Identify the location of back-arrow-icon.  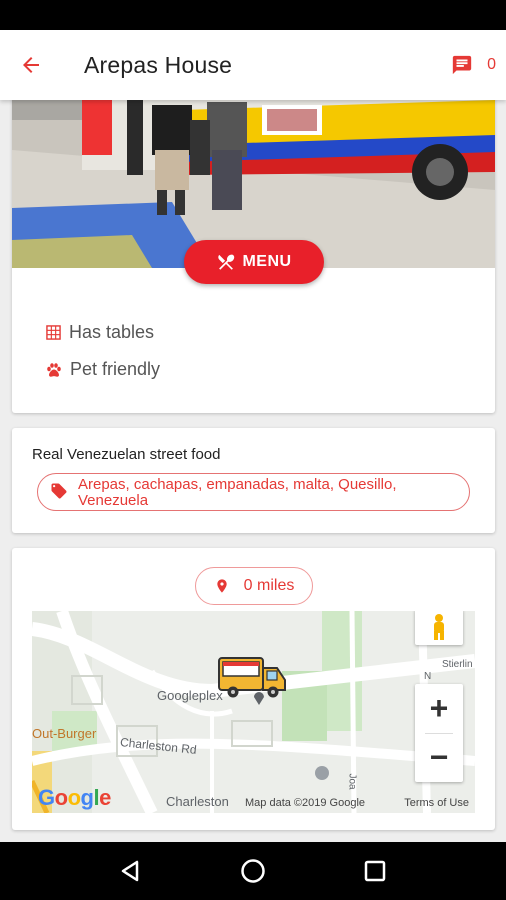
(31, 65).